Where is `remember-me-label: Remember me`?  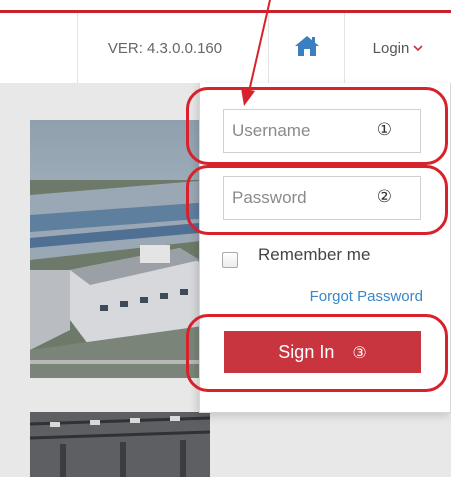 remember-me-label: Remember me is located at coordinates (314, 254).